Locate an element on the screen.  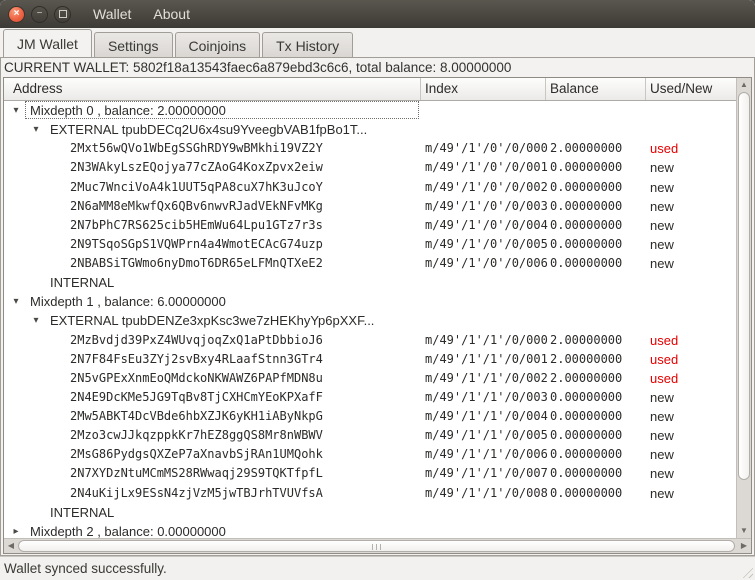
address-cell: 2N6aMM8eMkwfQx6QBv6nwvRJadVEkNFvMKg is located at coordinates (196, 205).